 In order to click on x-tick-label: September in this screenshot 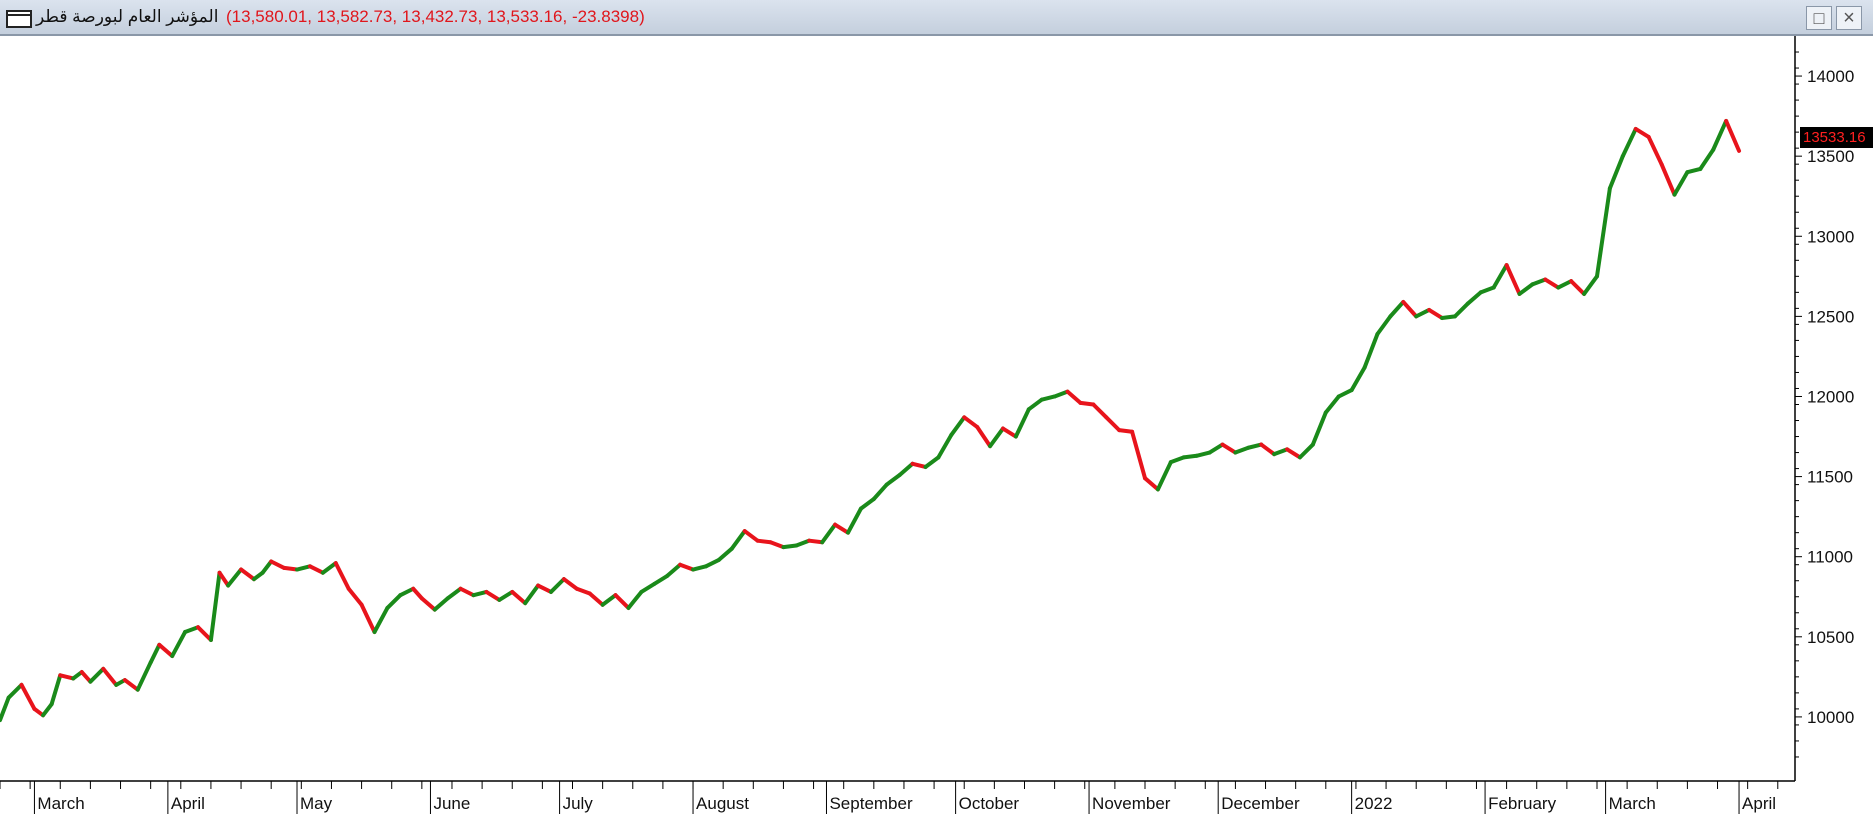, I will do `click(870, 803)`.